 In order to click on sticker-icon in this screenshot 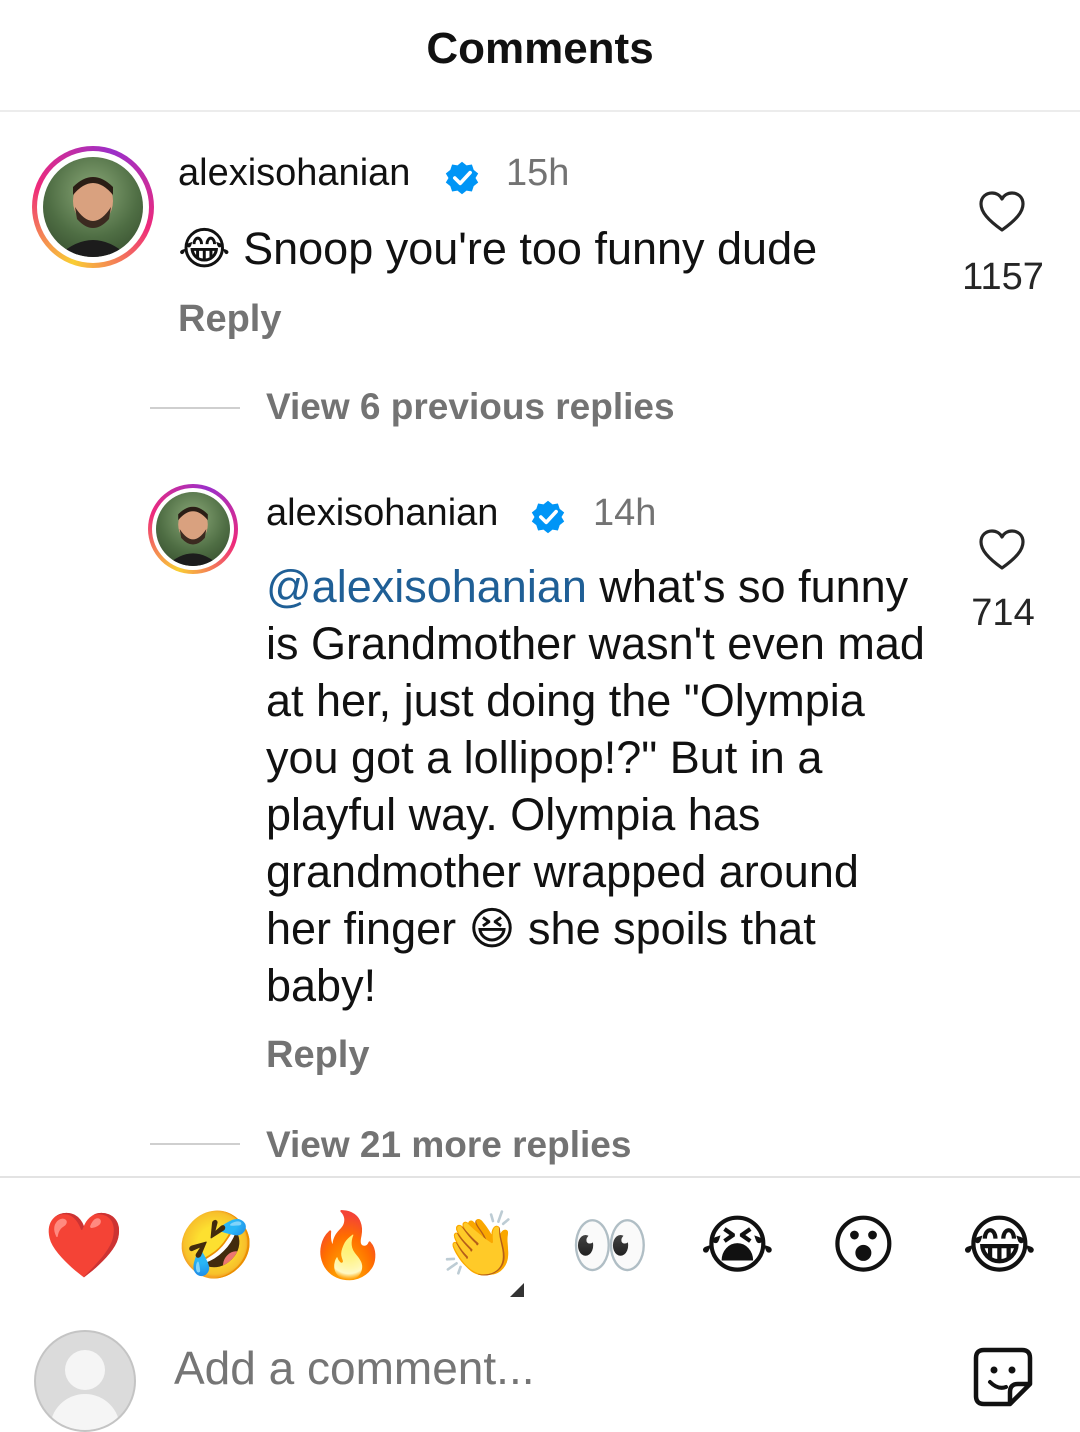, I will do `click(1003, 1377)`.